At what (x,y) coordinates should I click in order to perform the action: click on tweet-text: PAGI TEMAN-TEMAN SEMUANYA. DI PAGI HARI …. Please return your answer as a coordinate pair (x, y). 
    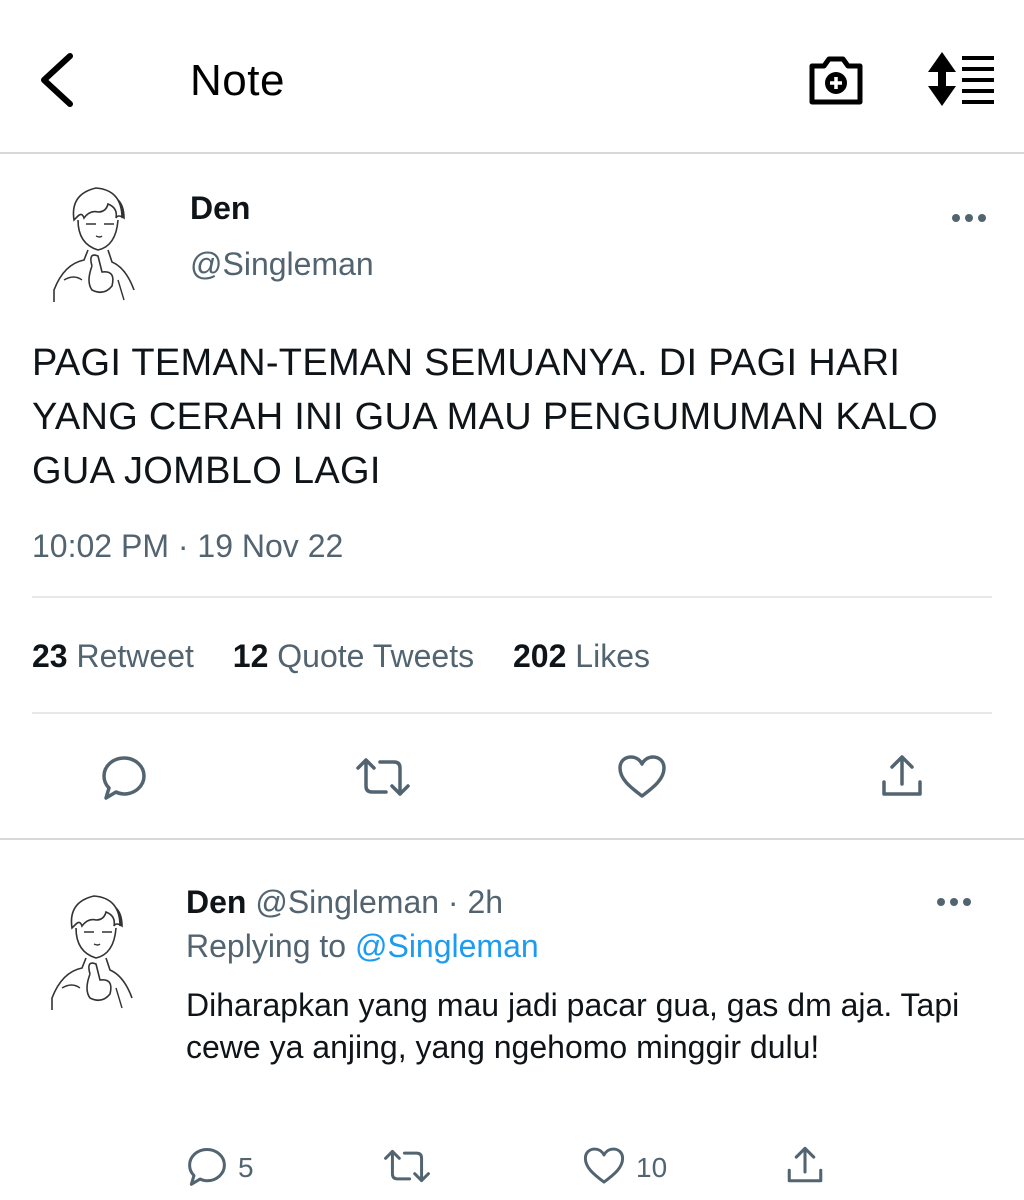
    Looking at the image, I should click on (485, 417).